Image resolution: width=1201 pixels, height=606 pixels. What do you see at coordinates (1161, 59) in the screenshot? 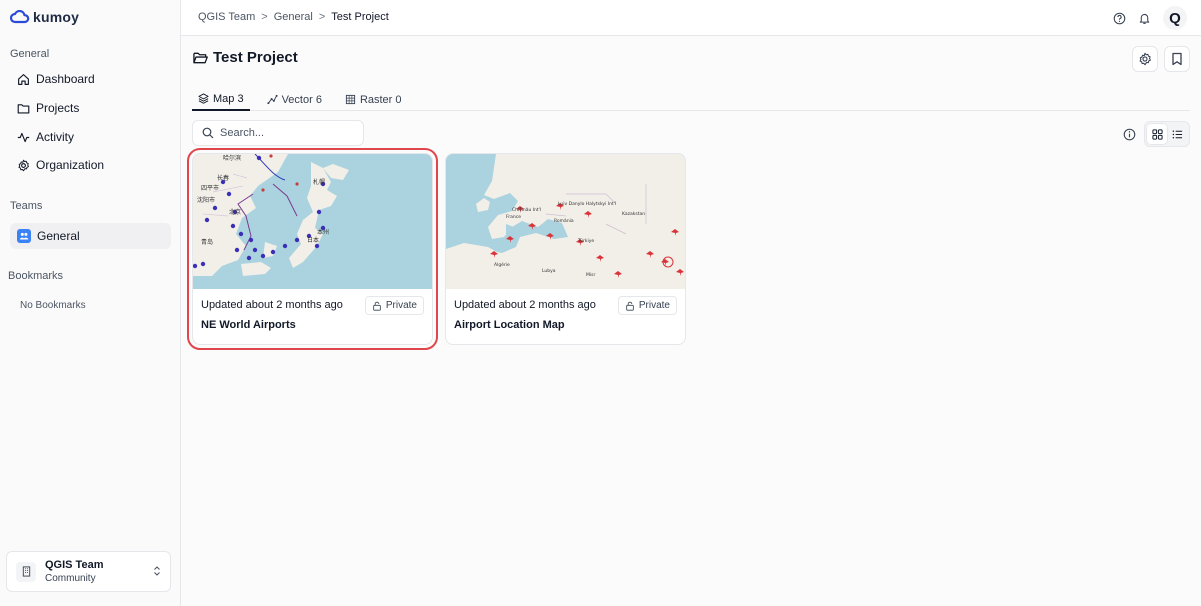
I see `title-actions` at bounding box center [1161, 59].